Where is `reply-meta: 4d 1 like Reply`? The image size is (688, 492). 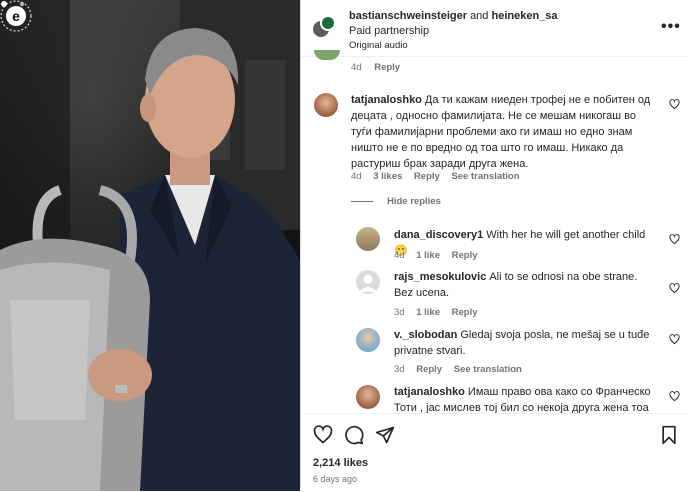
reply-meta: 4d 1 like Reply is located at coordinates (440, 255).